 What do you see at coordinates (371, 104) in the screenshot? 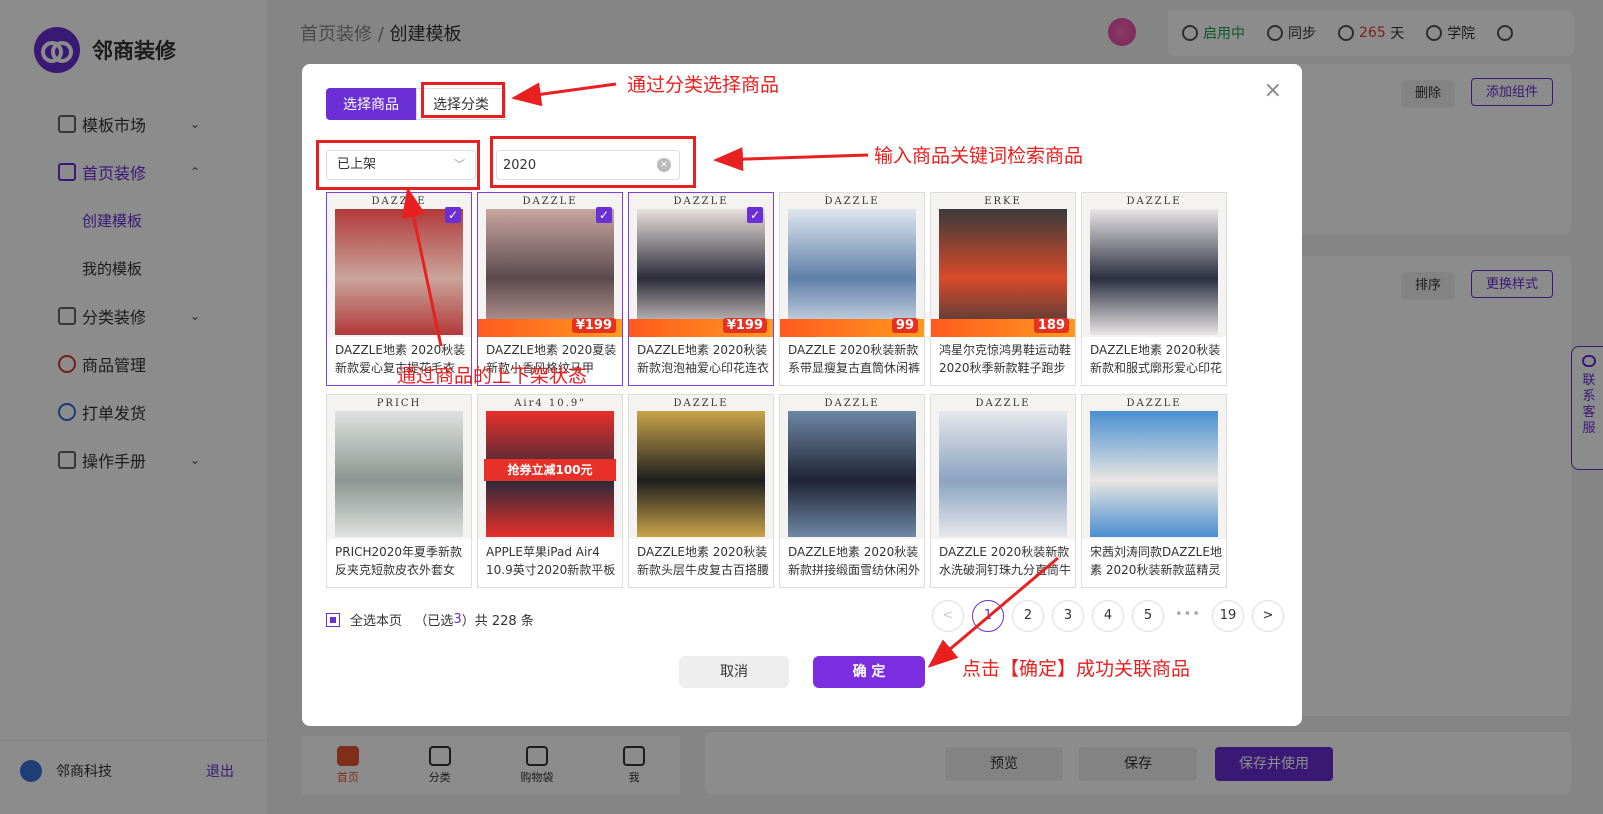
I see `tab-select-products: 选择商品` at bounding box center [371, 104].